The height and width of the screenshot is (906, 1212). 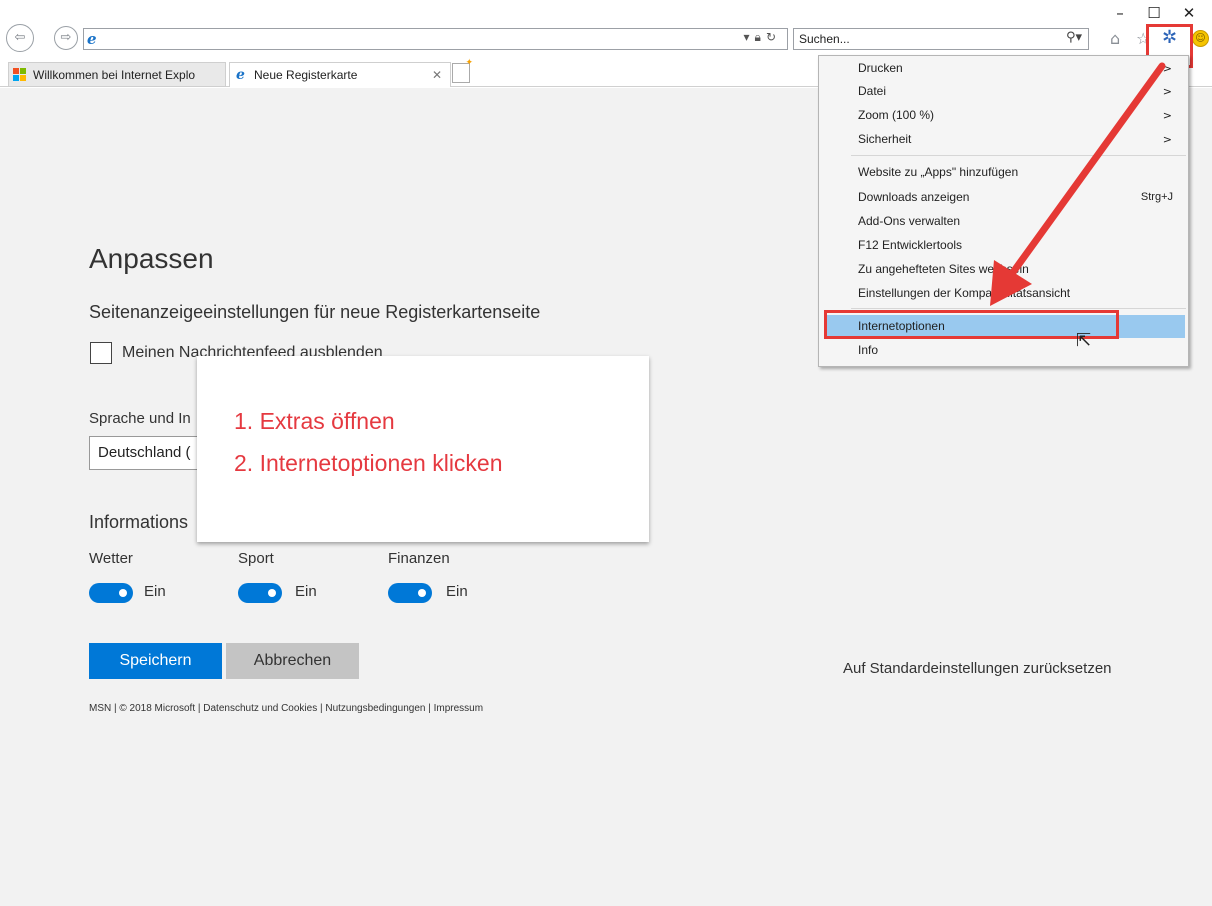 I want to click on dropdown-icon: ▾, so click(x=749, y=37).